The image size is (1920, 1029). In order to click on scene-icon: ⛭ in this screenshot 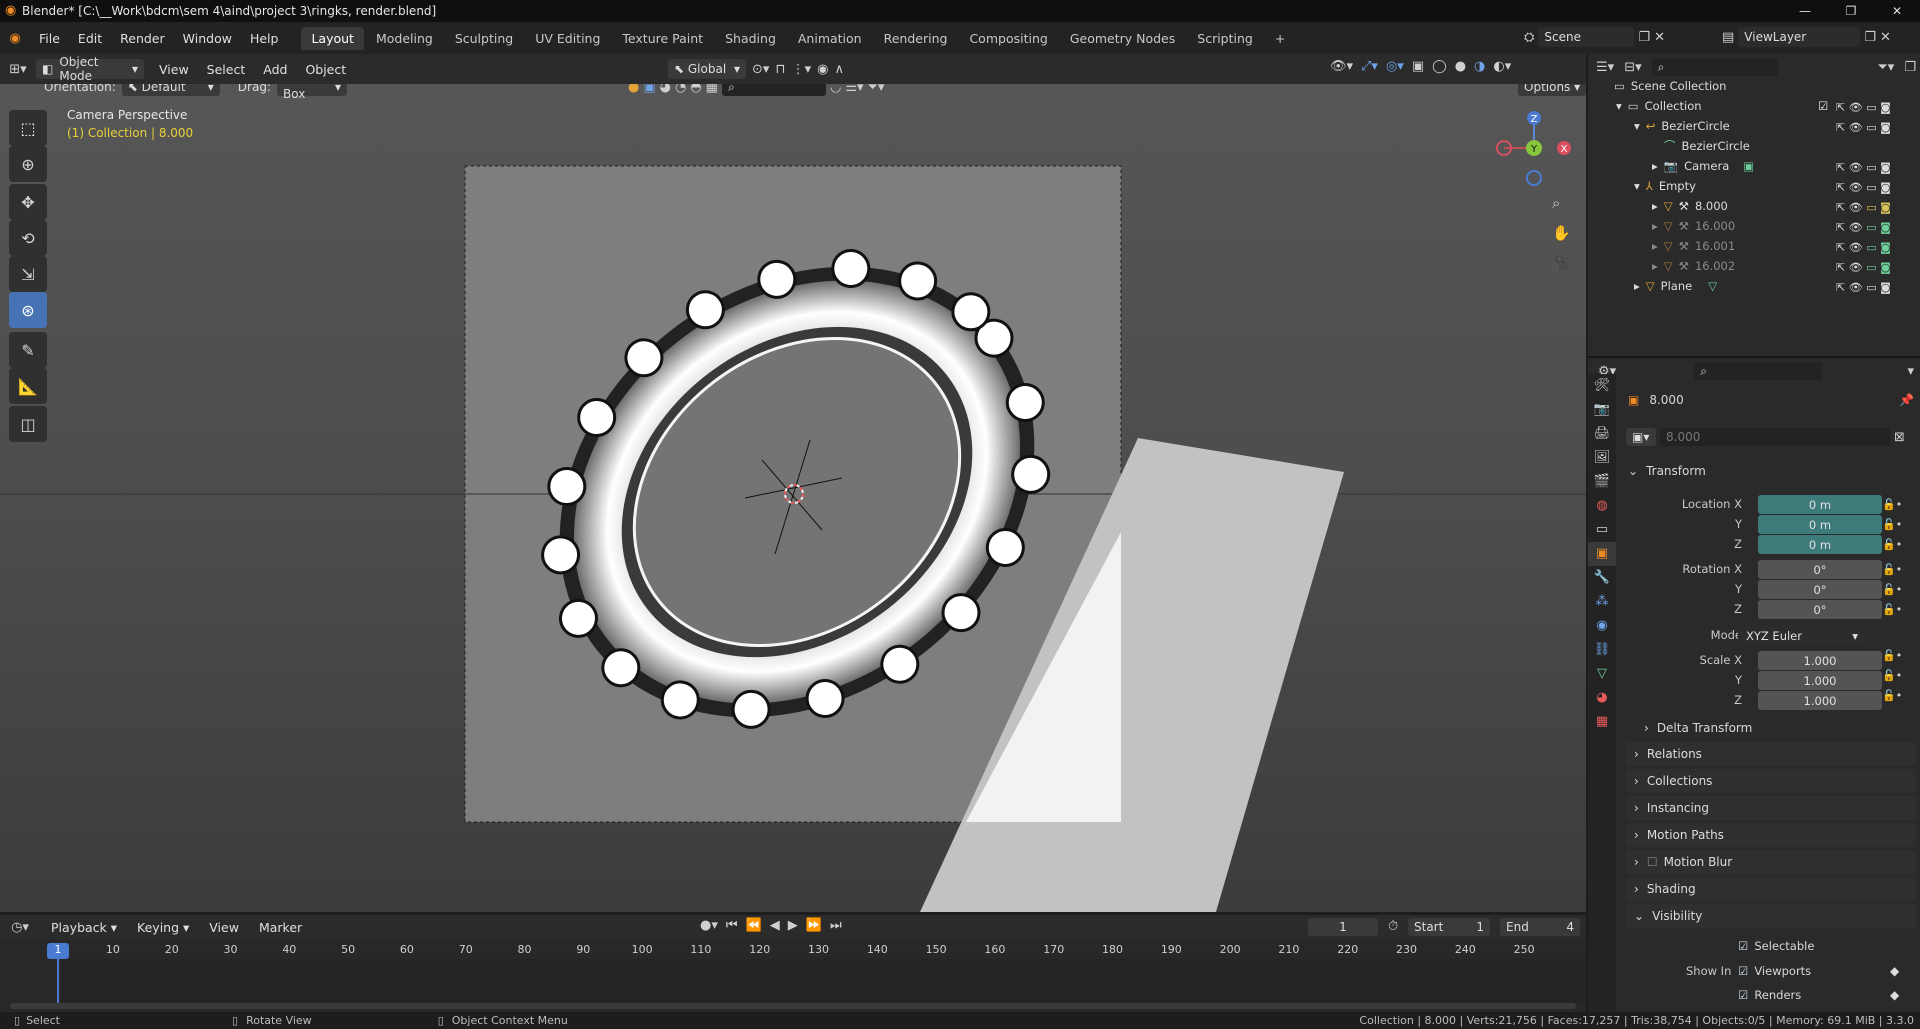, I will do `click(1529, 37)`.